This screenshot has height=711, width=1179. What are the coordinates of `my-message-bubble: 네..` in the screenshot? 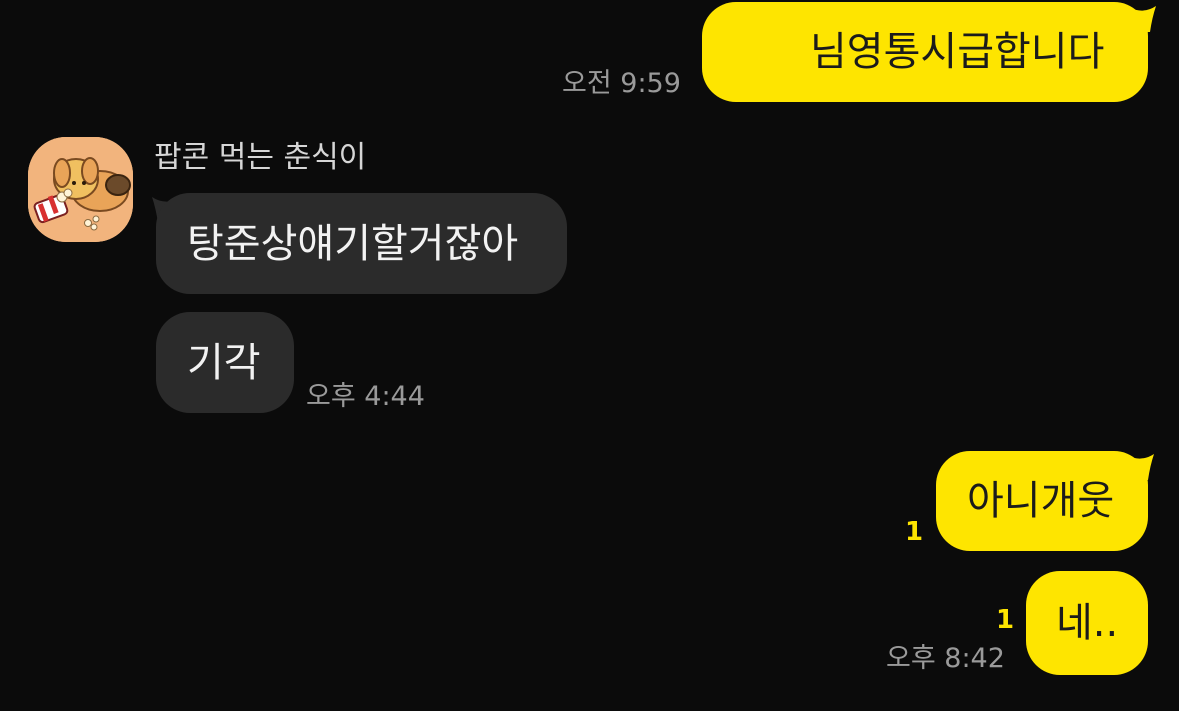 It's located at (1087, 623).